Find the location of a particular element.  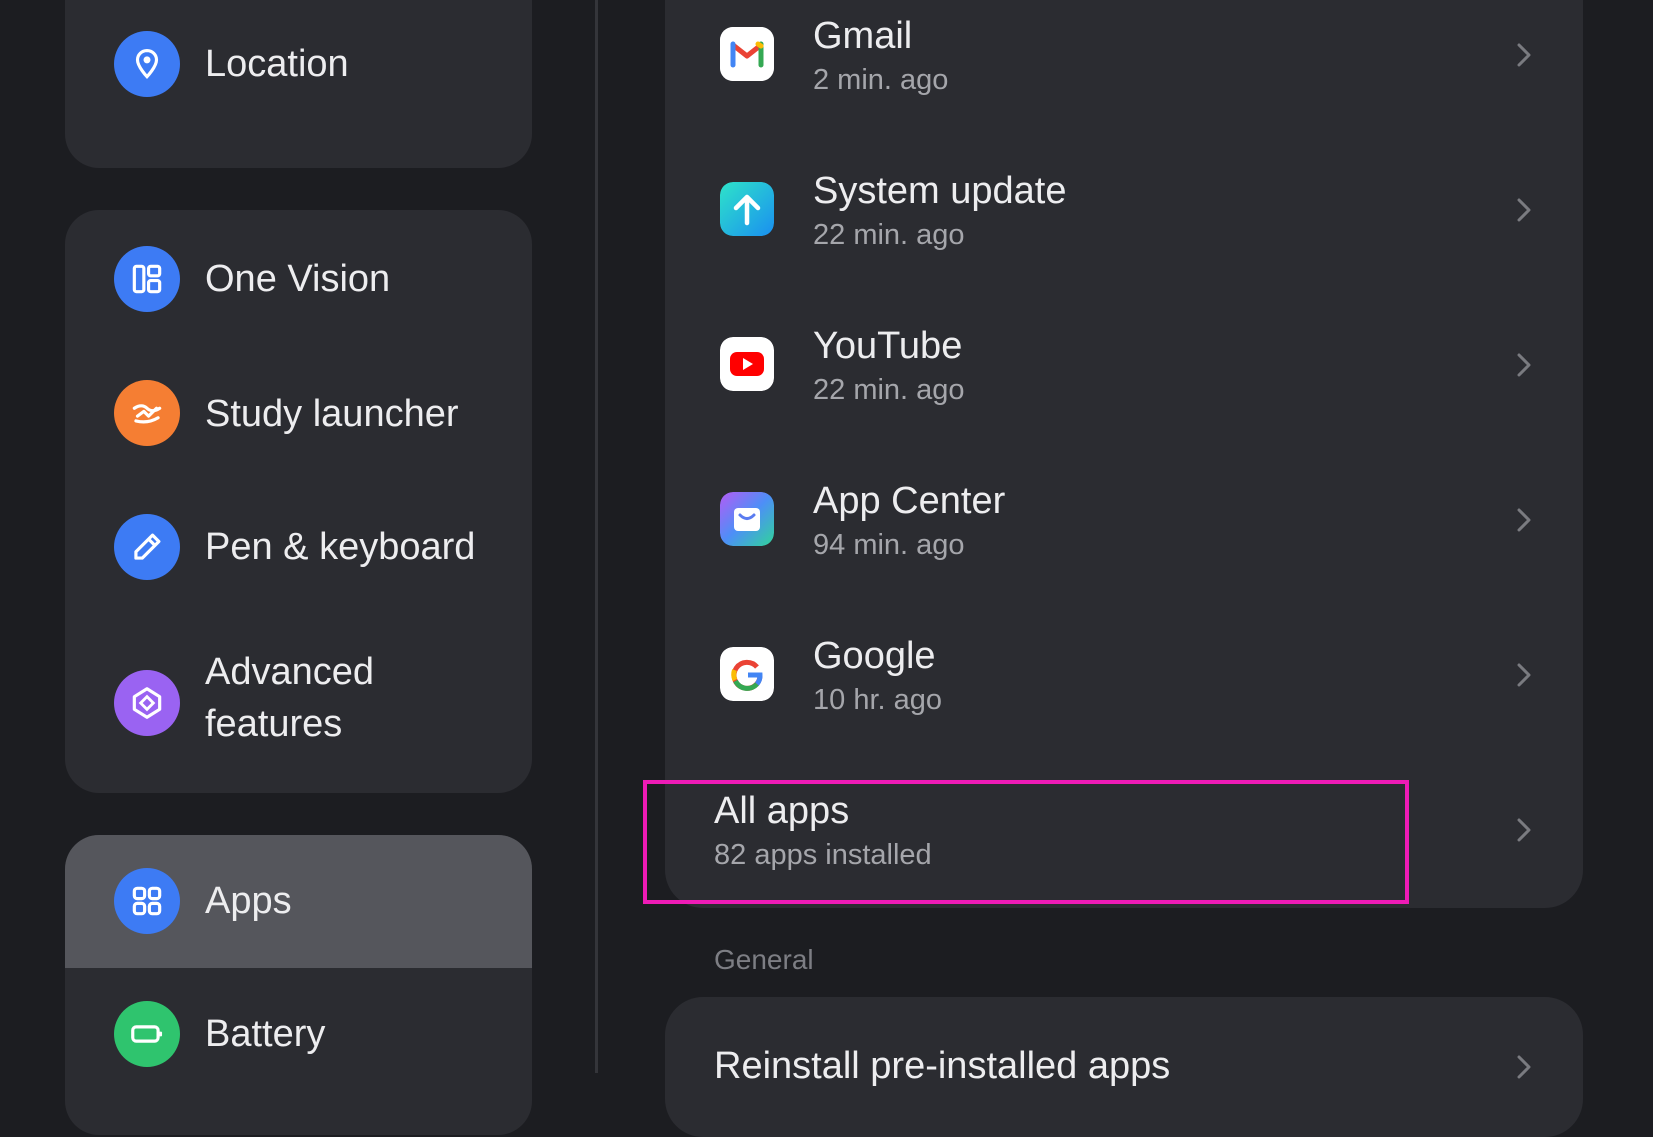

highlight-box is located at coordinates (1026, 842).